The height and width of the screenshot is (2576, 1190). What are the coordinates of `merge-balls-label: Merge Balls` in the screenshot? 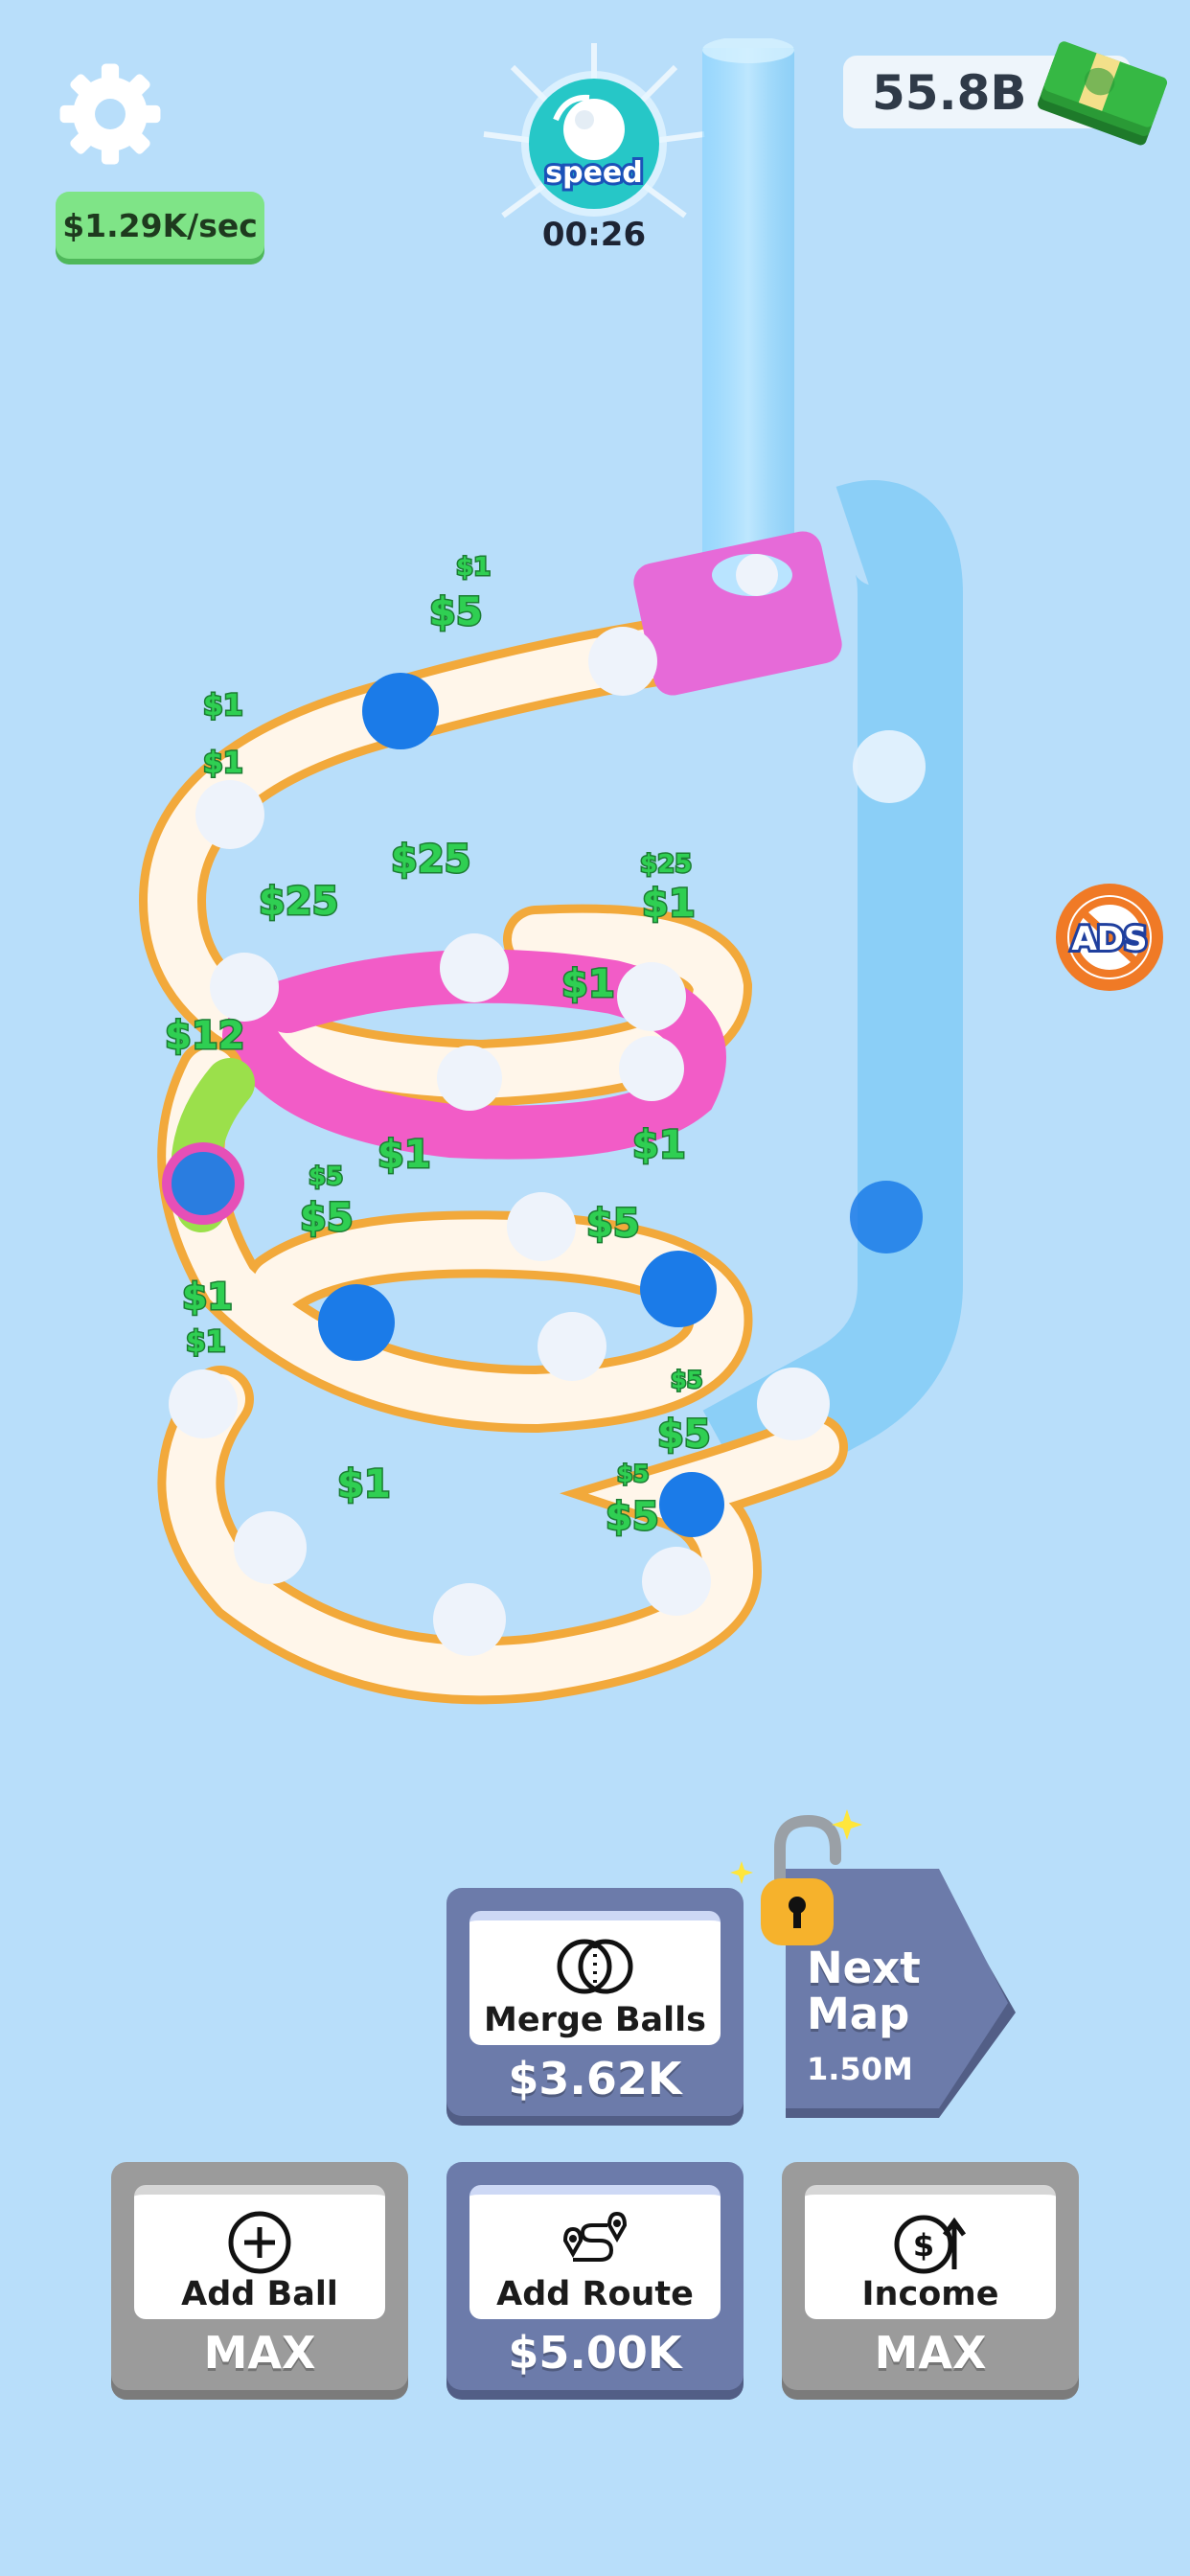 It's located at (595, 2020).